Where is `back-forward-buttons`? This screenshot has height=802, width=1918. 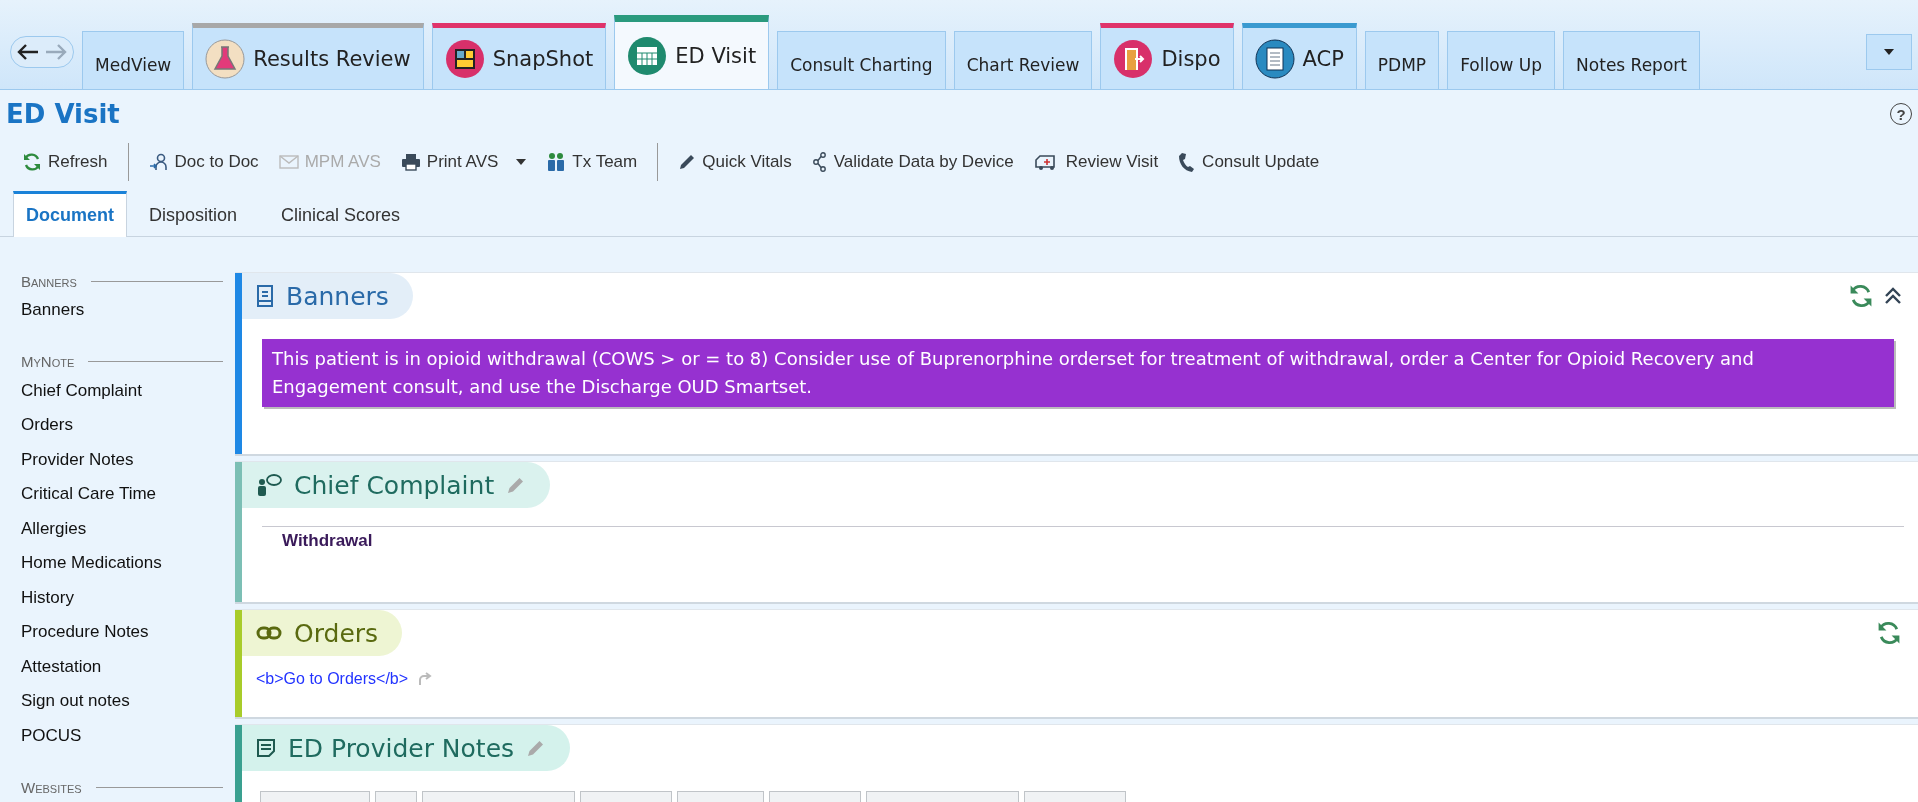
back-forward-buttons is located at coordinates (42, 51).